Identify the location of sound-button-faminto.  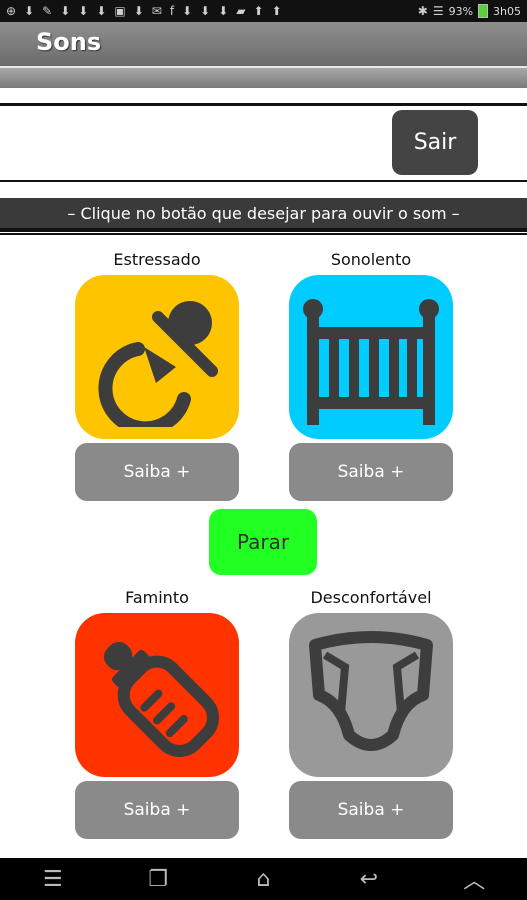
(157, 695).